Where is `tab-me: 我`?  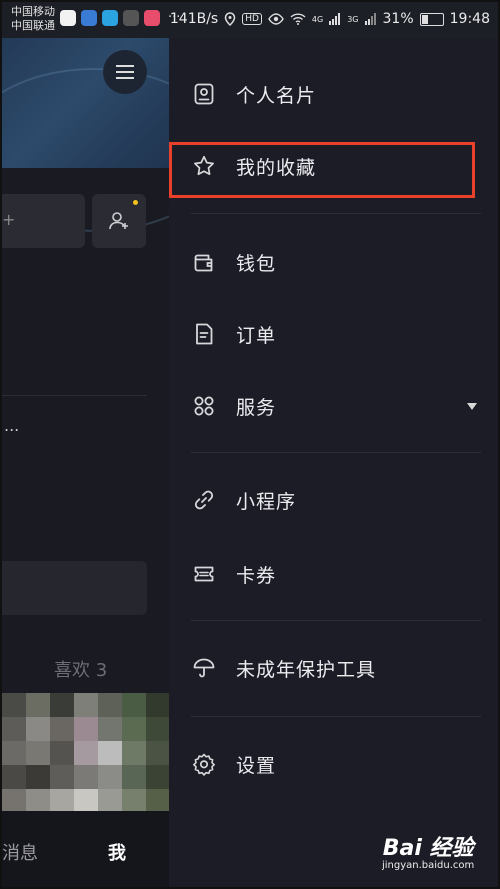 tab-me: 我 is located at coordinates (117, 852).